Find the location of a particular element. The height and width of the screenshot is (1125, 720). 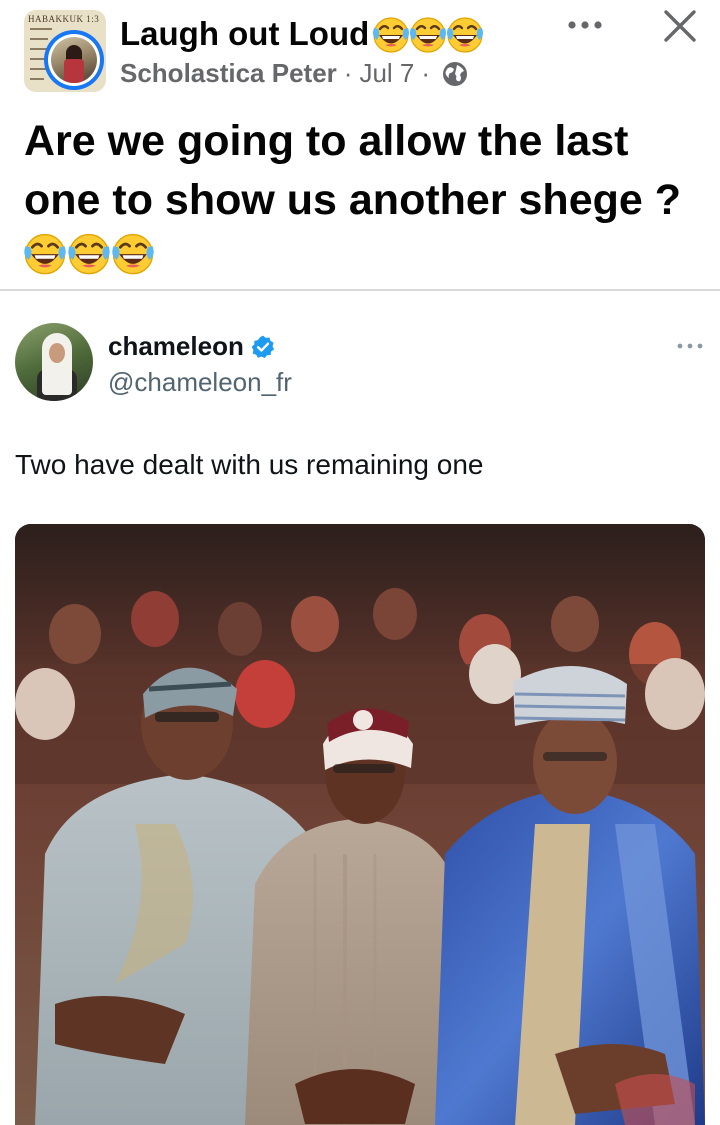

author-avatar is located at coordinates (74, 60).